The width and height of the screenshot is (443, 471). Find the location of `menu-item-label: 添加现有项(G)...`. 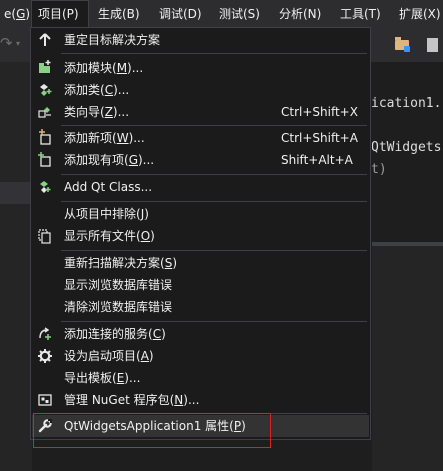

menu-item-label: 添加现有项(G)... is located at coordinates (109, 160).